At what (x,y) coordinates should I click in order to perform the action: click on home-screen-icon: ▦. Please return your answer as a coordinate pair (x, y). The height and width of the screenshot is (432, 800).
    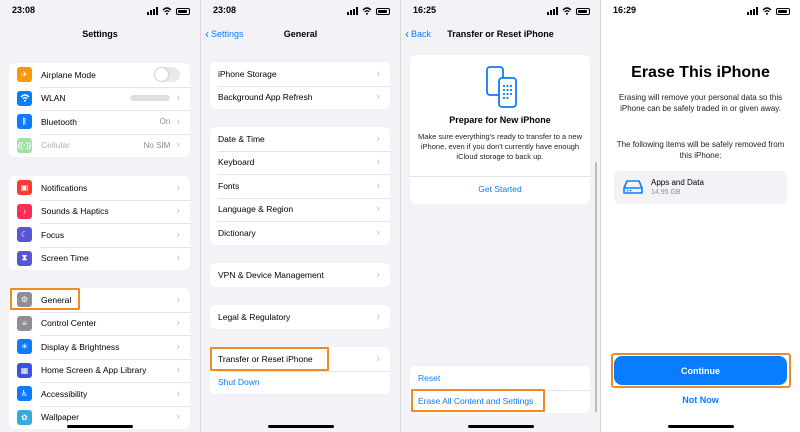
    Looking at the image, I should click on (24, 370).